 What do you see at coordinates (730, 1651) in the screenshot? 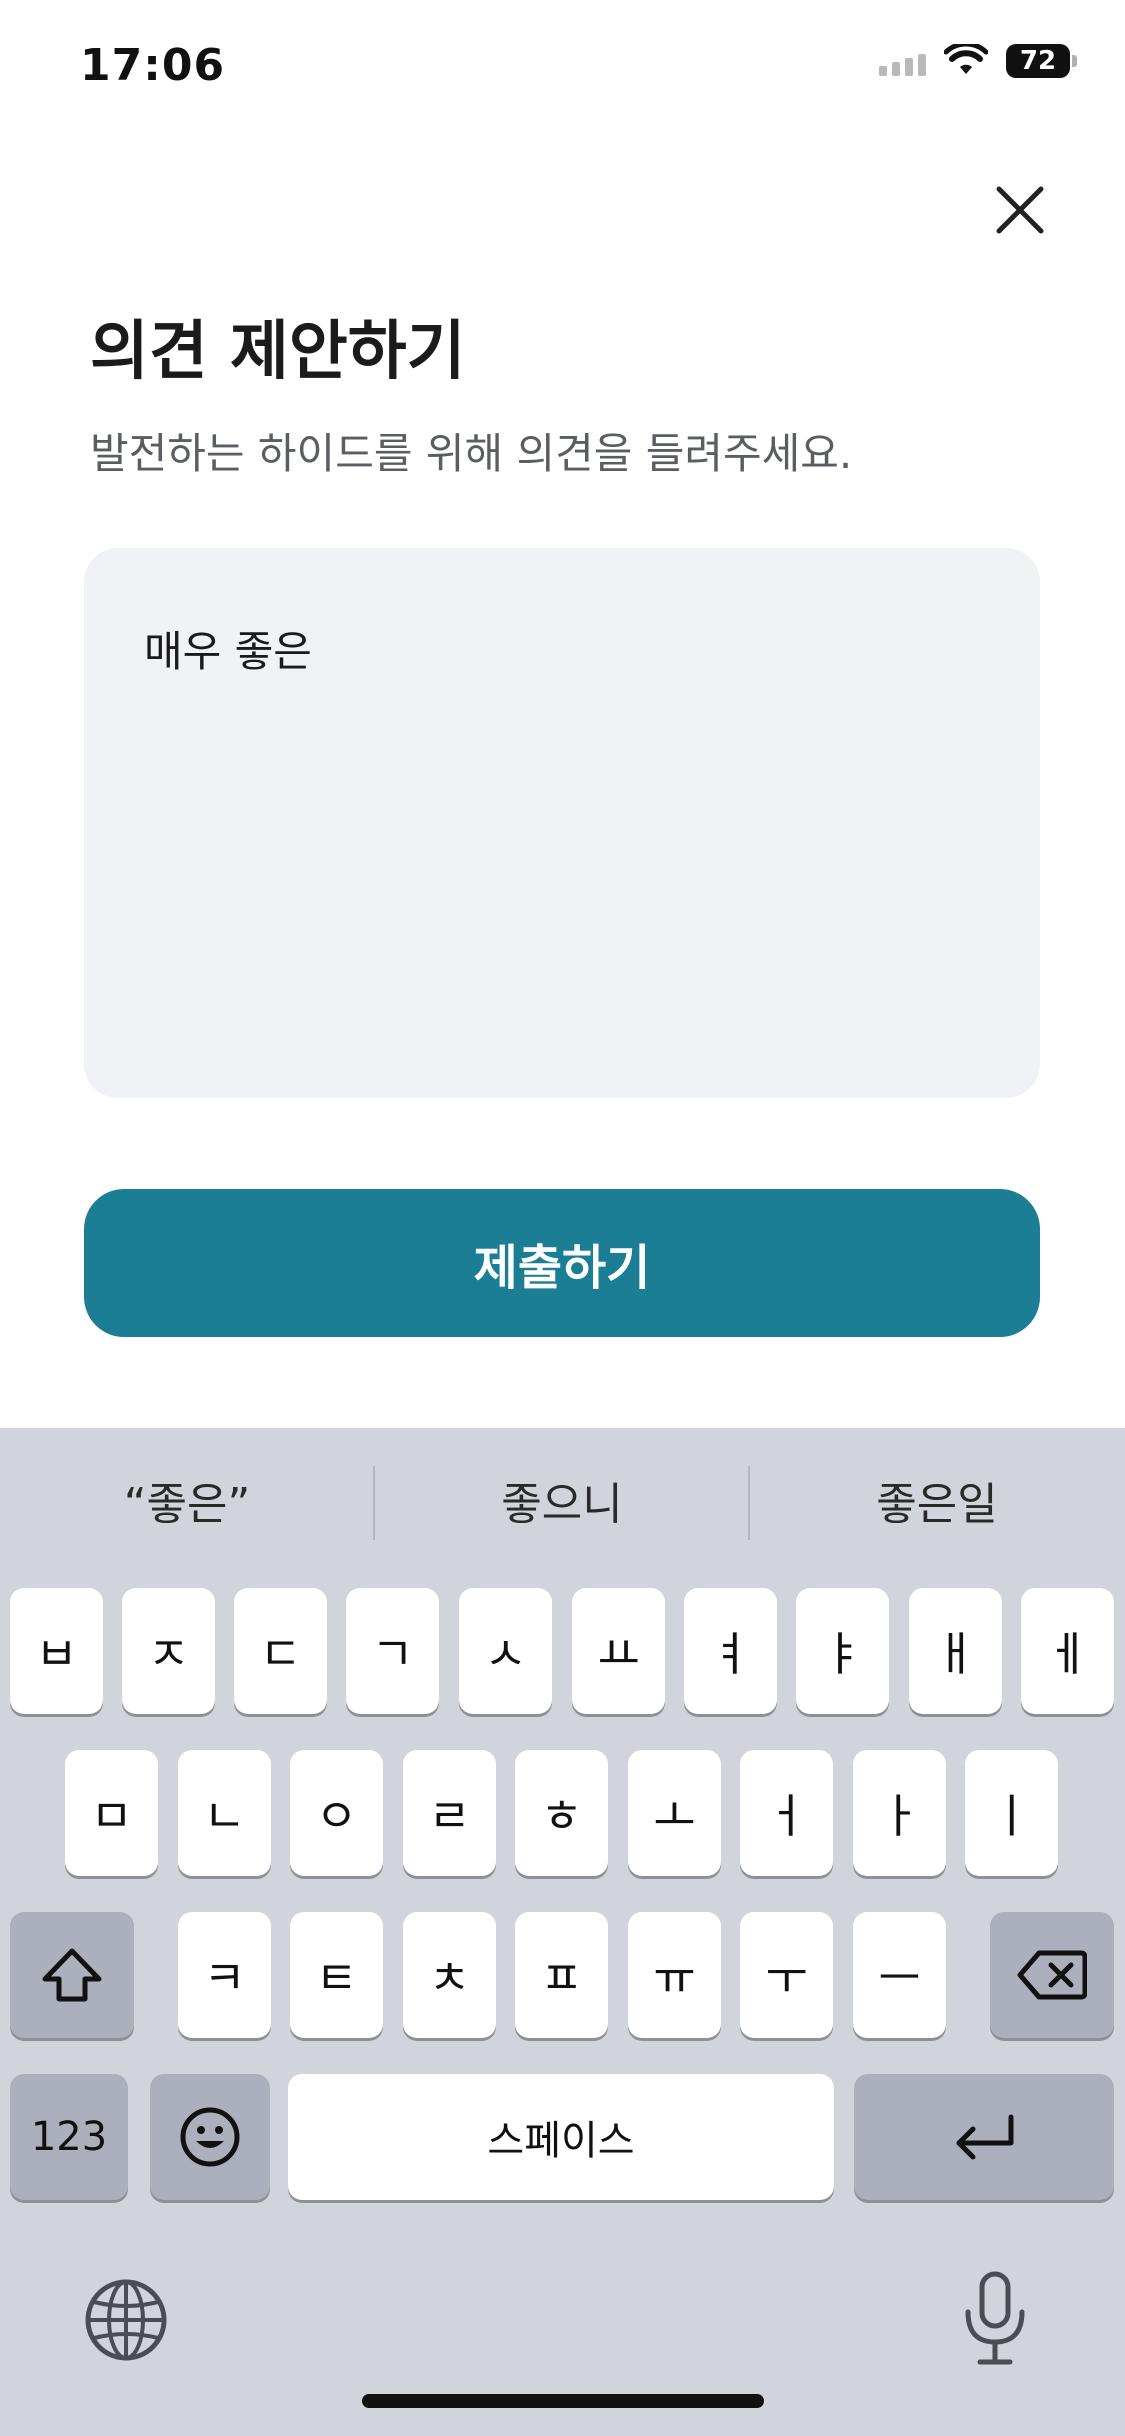
I see `key: ㅕ` at bounding box center [730, 1651].